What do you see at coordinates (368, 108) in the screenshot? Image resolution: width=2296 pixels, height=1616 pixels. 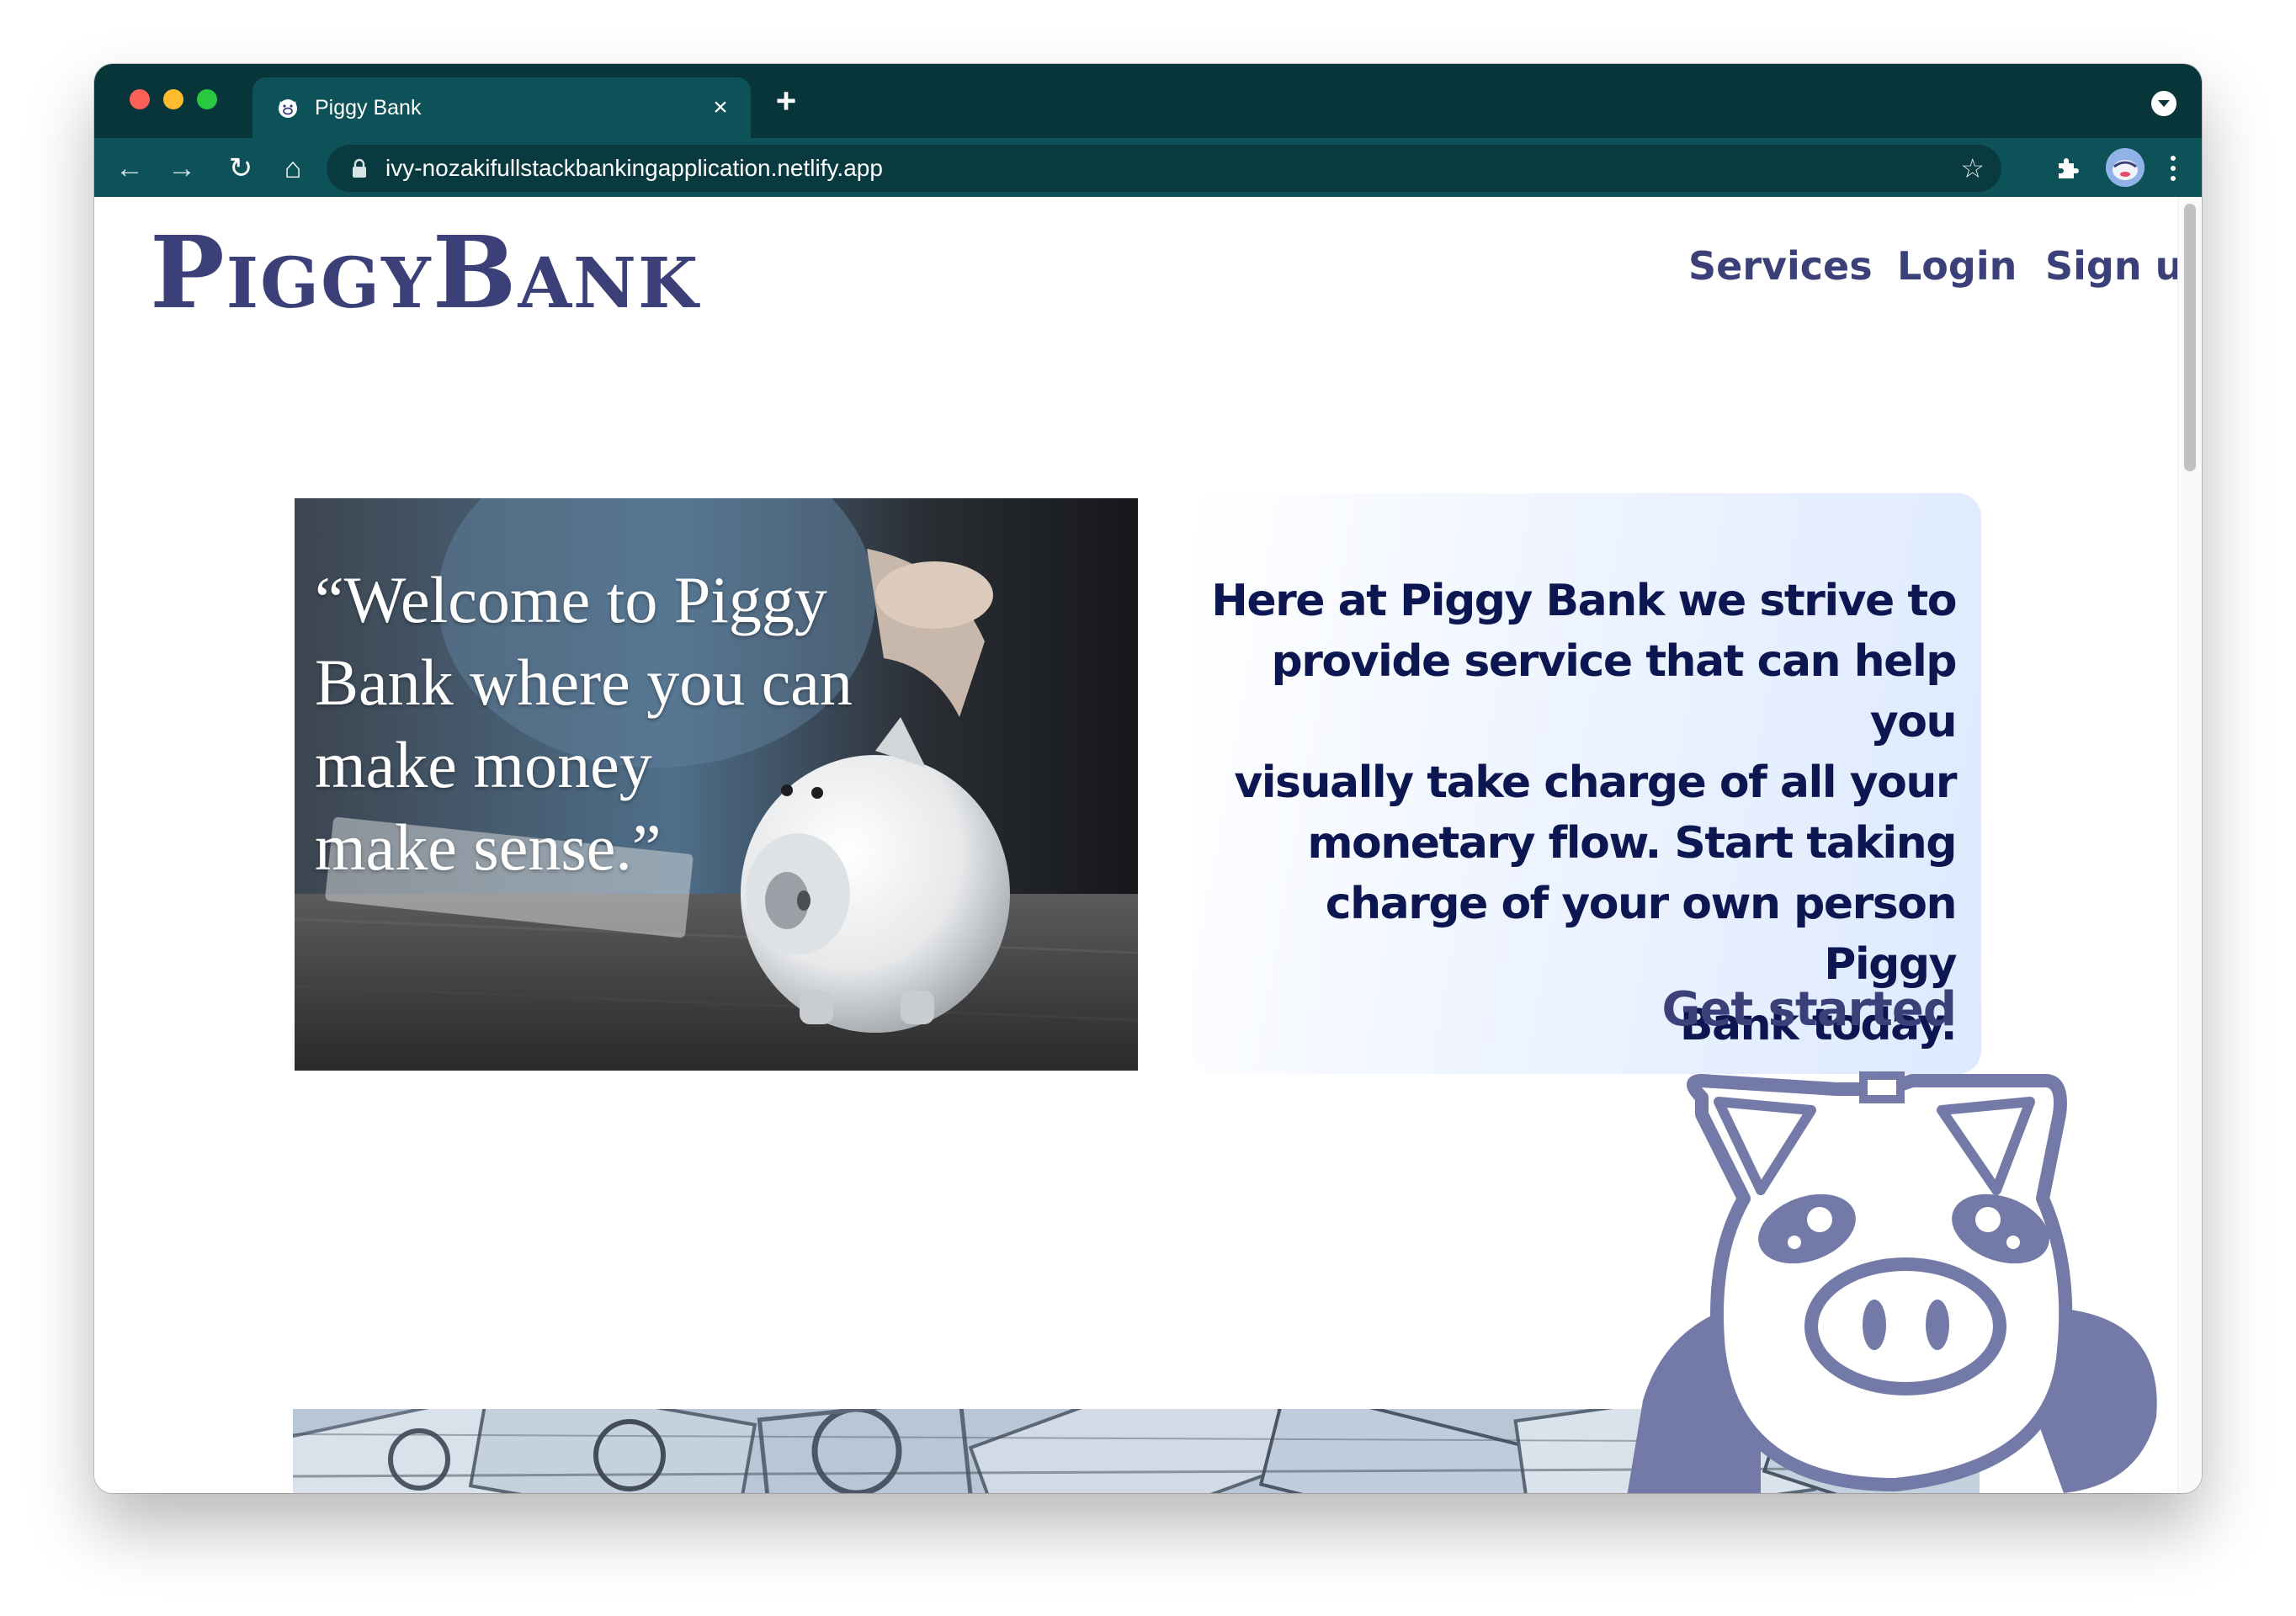 I see `tab-title: Piggy Bank` at bounding box center [368, 108].